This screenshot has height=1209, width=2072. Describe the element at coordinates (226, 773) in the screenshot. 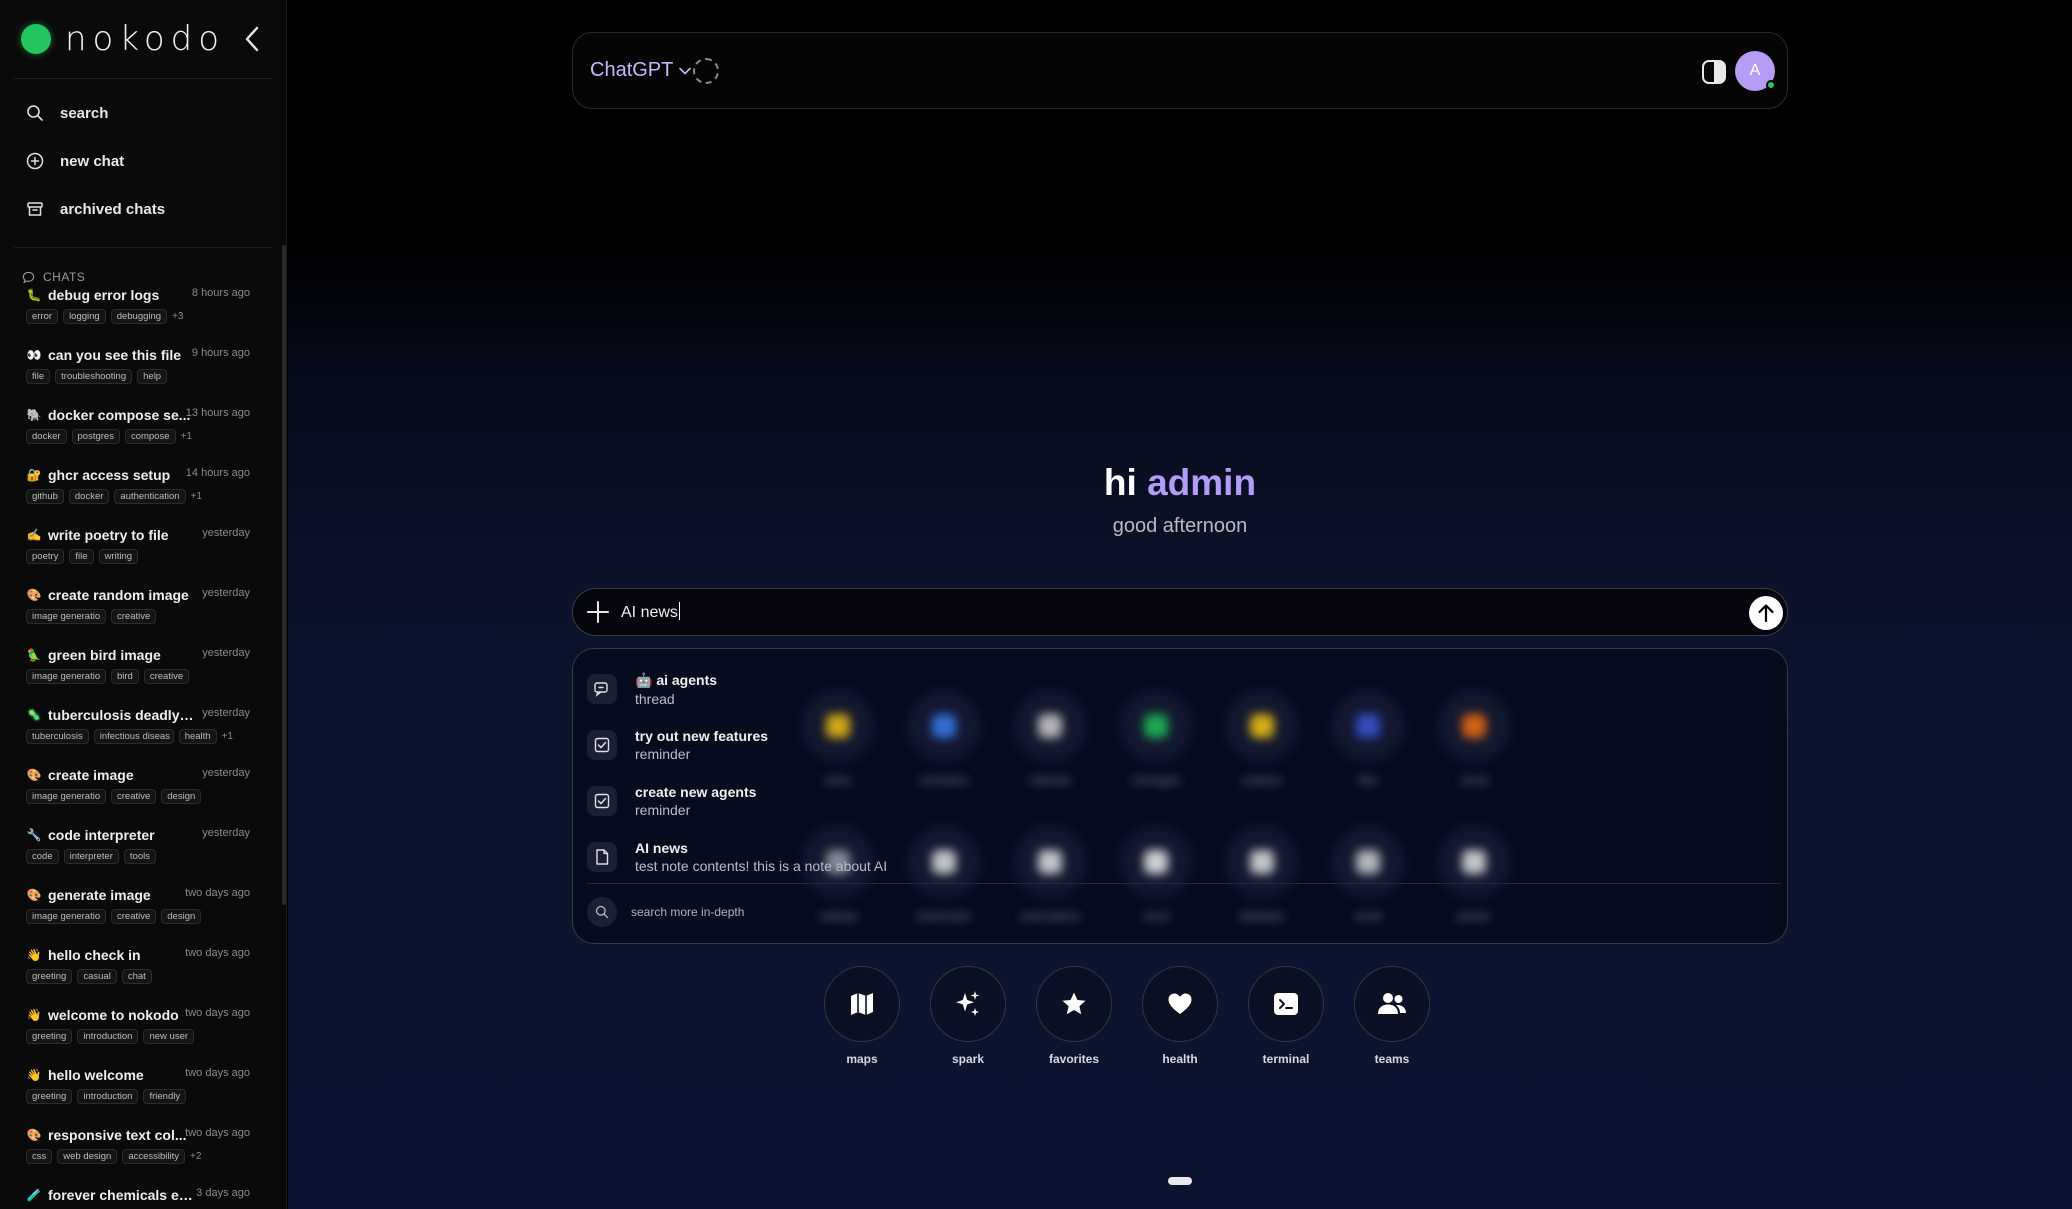

I see `chat-timestamp: yesterday` at that location.